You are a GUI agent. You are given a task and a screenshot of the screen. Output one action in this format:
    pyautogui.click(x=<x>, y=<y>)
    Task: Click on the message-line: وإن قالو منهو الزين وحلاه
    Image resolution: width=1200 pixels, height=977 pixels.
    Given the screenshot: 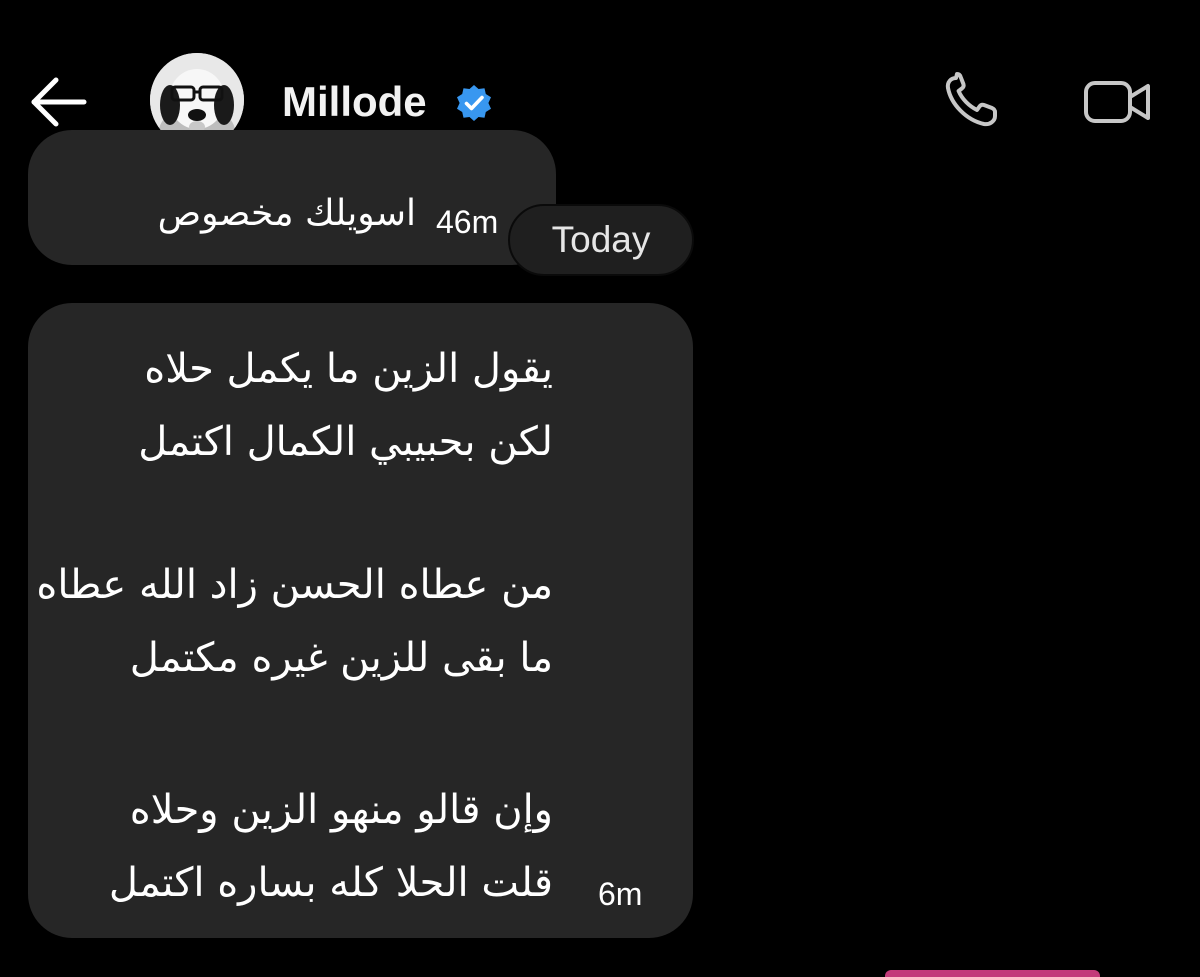 What is the action you would take?
    pyautogui.click(x=341, y=810)
    